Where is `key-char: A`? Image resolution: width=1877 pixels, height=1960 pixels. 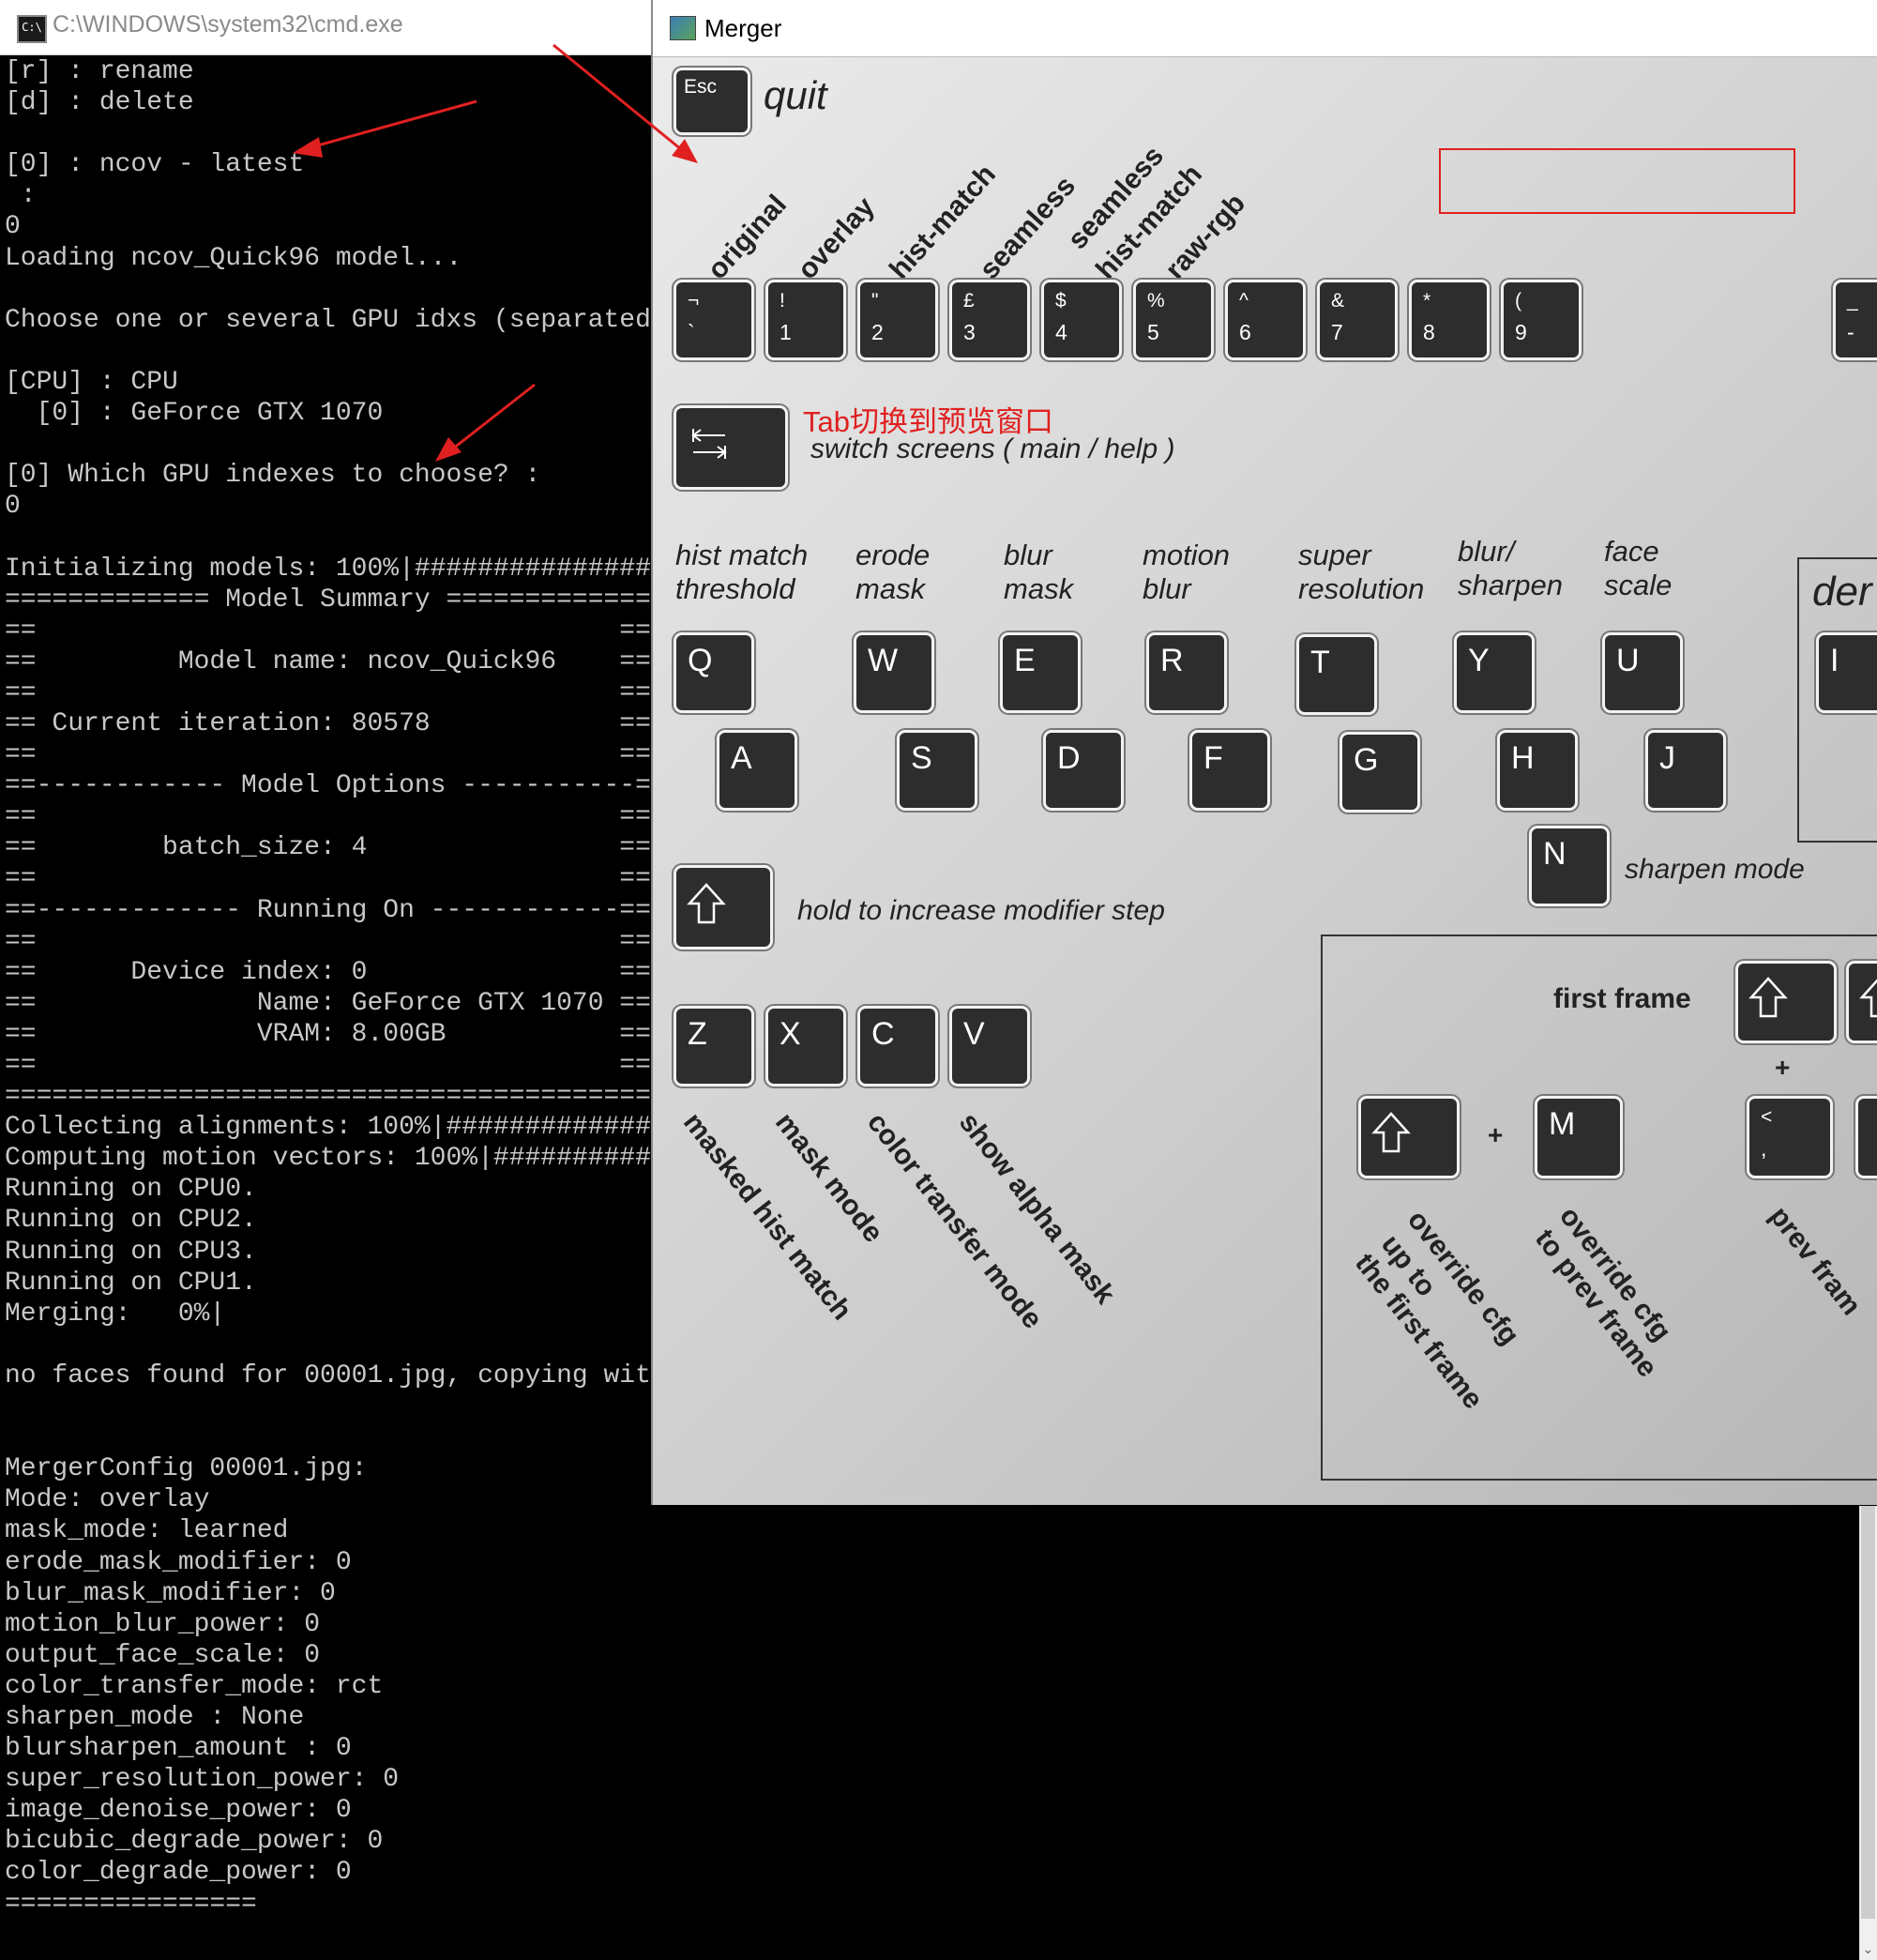 key-char: A is located at coordinates (742, 758).